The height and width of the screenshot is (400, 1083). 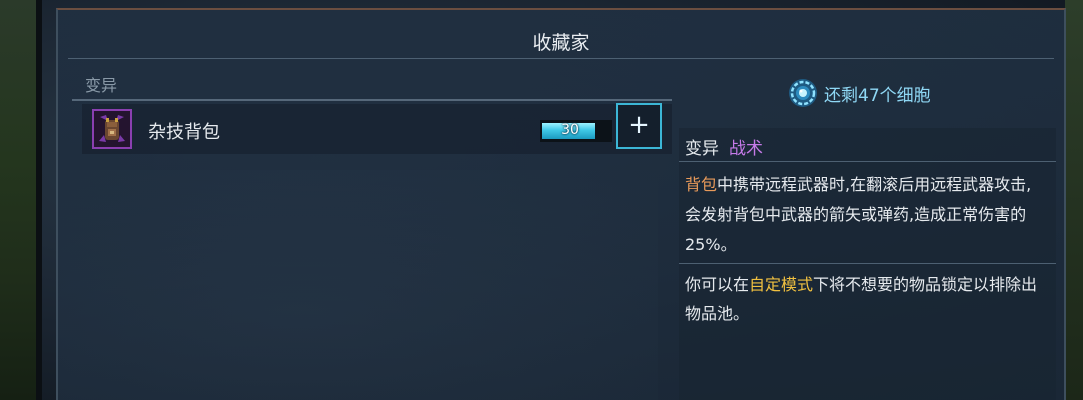 What do you see at coordinates (184, 132) in the screenshot?
I see `item-name: 杂技背包` at bounding box center [184, 132].